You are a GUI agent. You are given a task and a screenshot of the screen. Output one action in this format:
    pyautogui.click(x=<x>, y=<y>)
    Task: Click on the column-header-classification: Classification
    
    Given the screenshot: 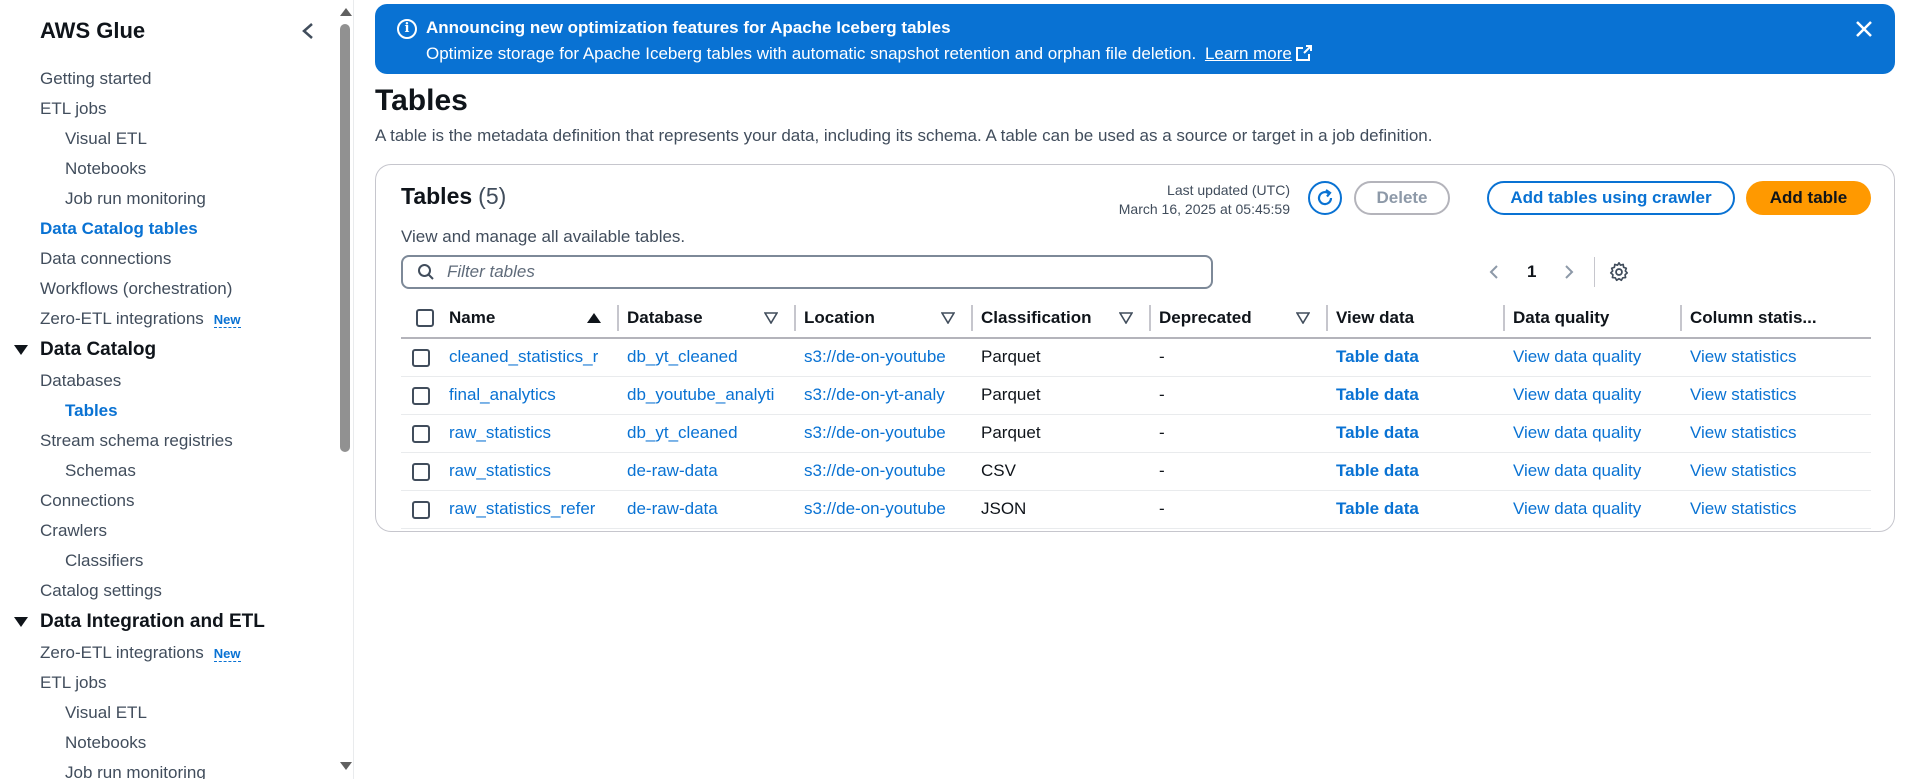 What is the action you would take?
    pyautogui.click(x=1062, y=318)
    